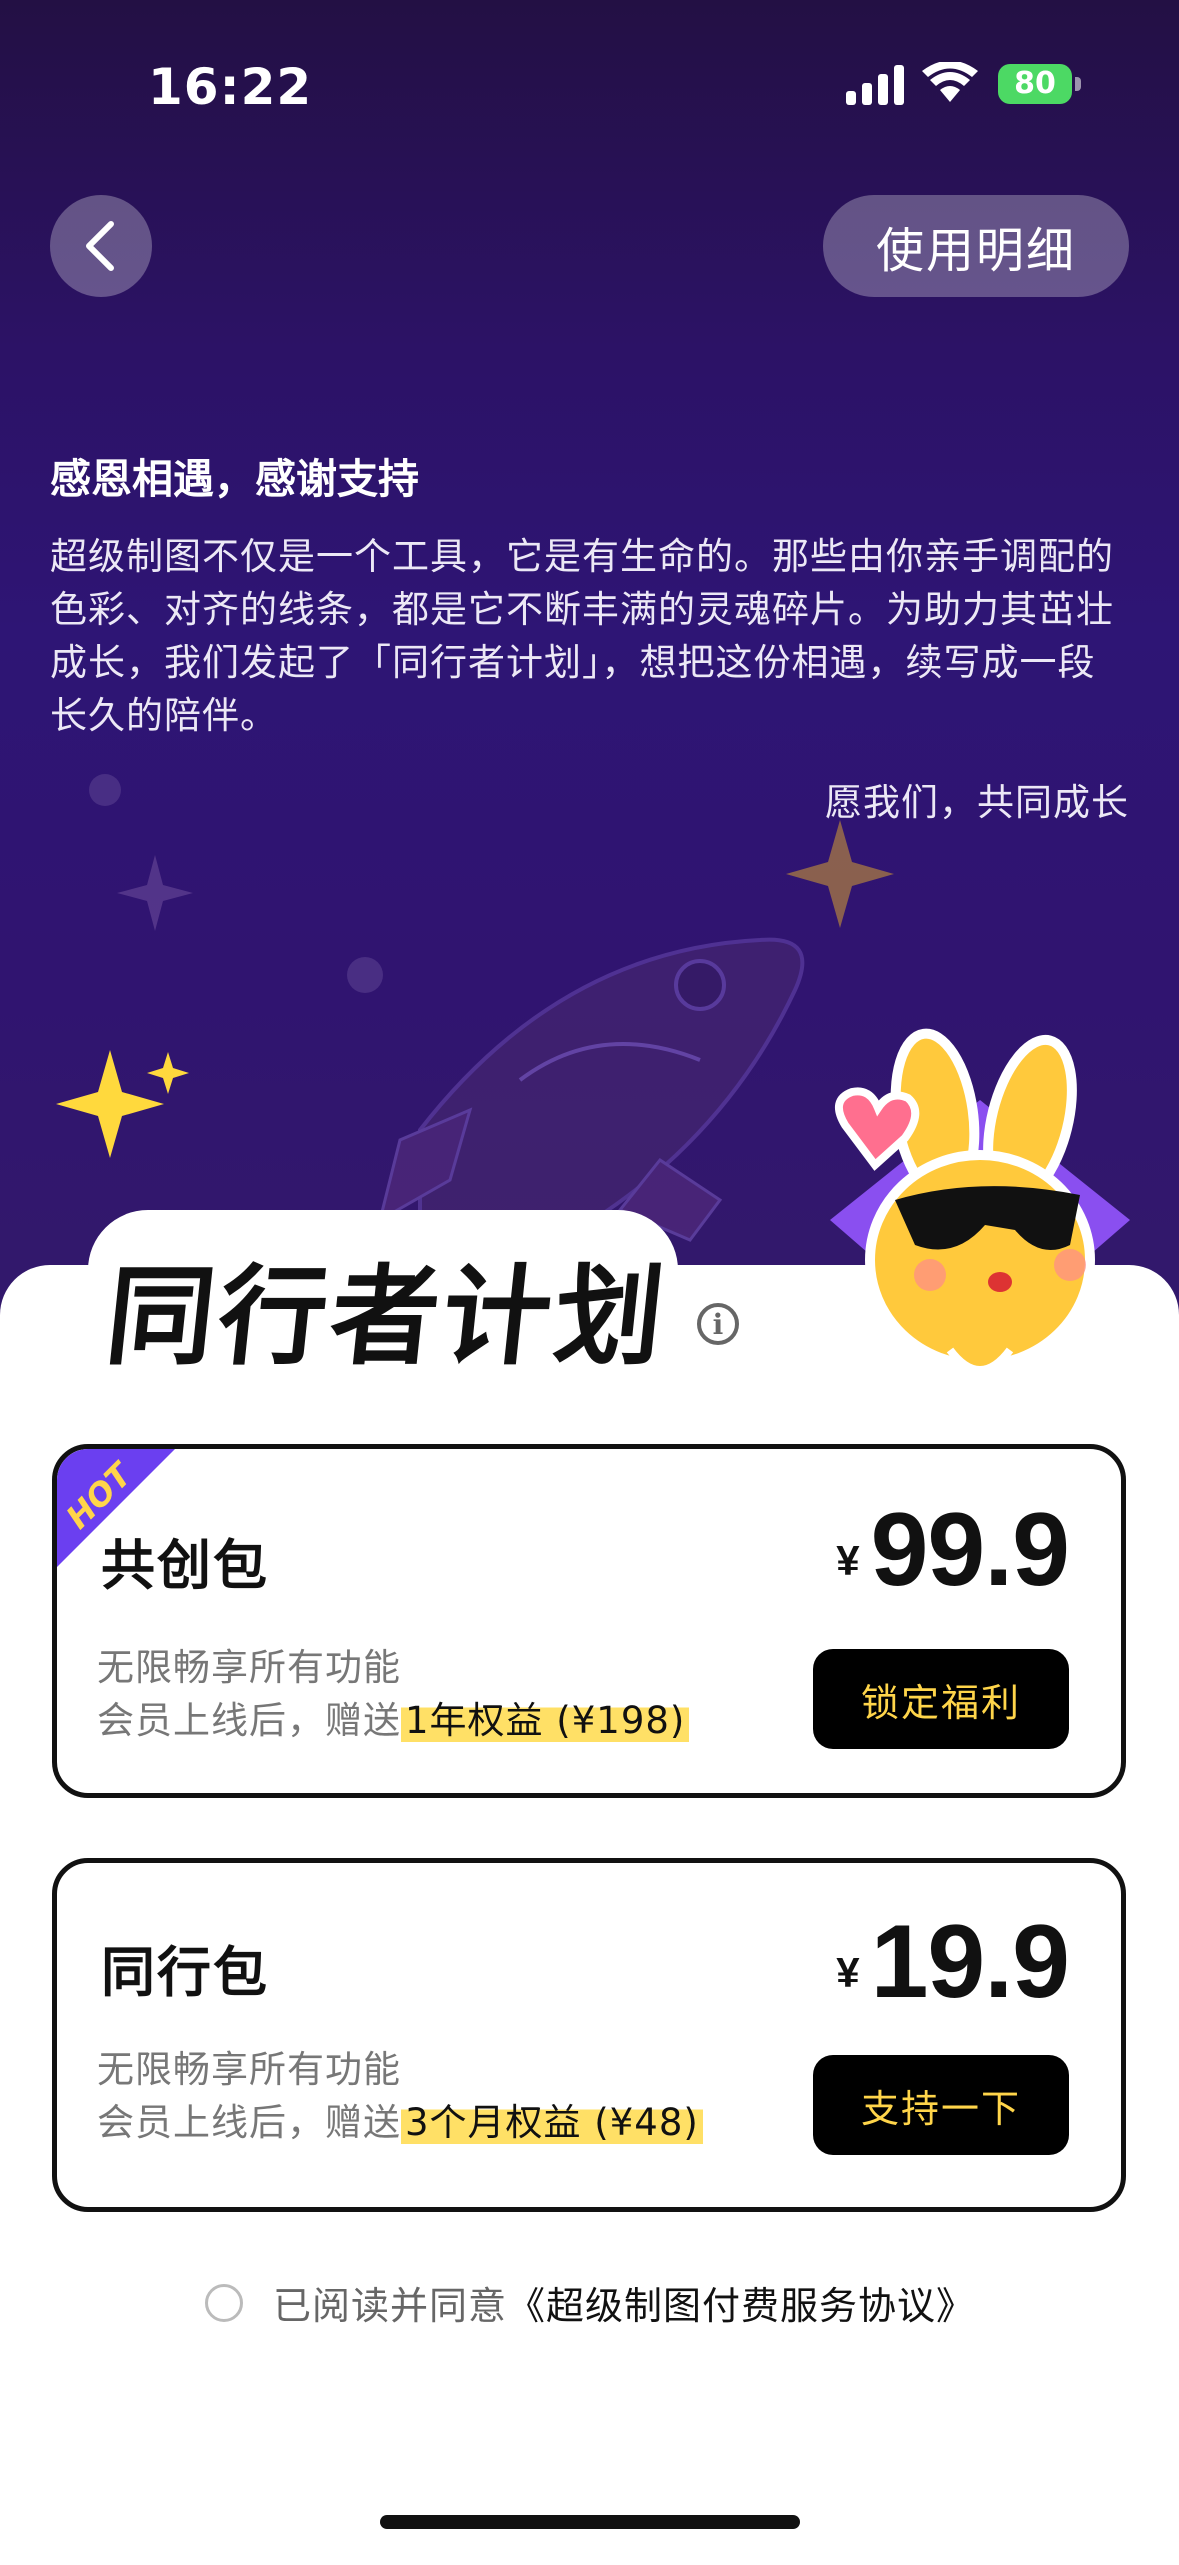 The height and width of the screenshot is (2565, 1179). What do you see at coordinates (970, 1962) in the screenshot?
I see `price-value: 19.9` at bounding box center [970, 1962].